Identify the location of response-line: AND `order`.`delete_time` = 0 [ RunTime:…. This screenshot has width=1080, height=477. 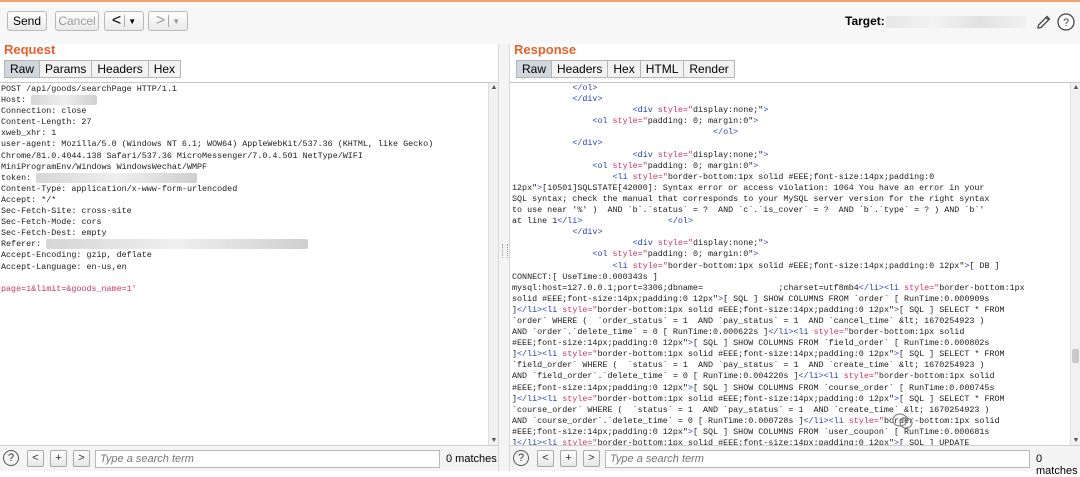
(738, 332).